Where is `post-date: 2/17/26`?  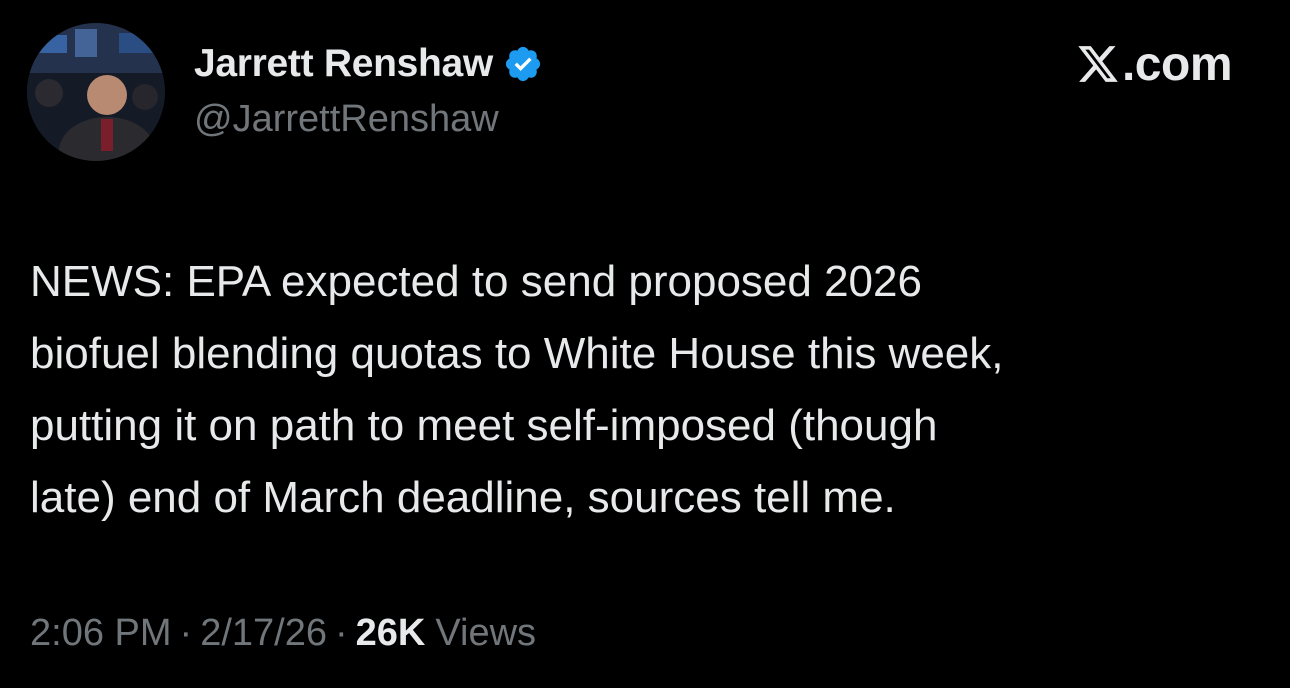
post-date: 2/17/26 is located at coordinates (263, 633).